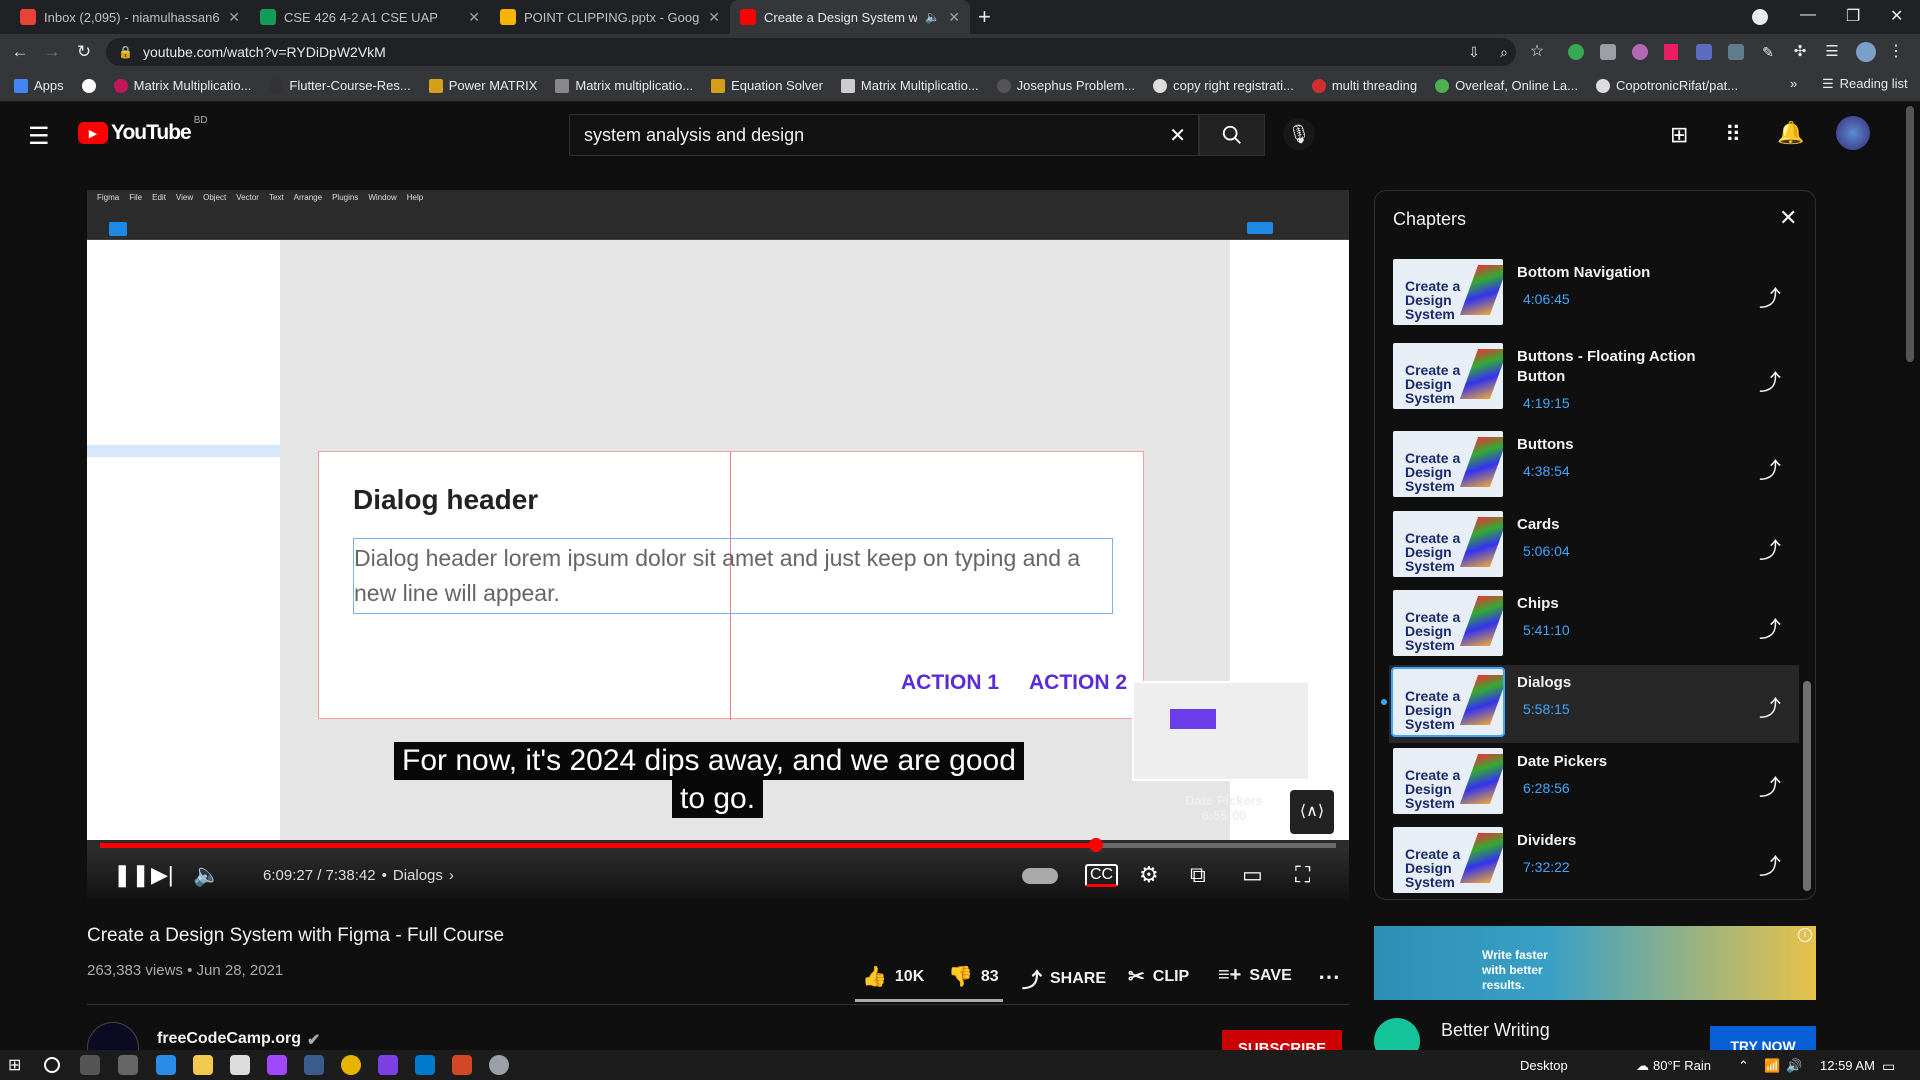 The image size is (1920, 1080). What do you see at coordinates (1221, 731) in the screenshot?
I see `endscreen-preview-thumbnail` at bounding box center [1221, 731].